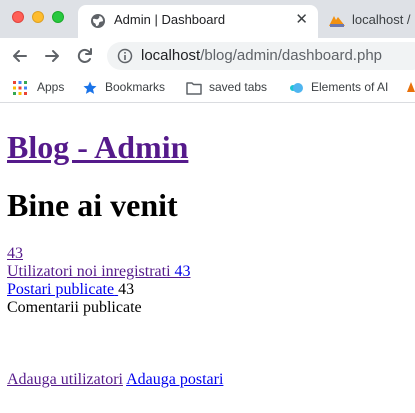 The height and width of the screenshot is (413, 415). Describe the element at coordinates (92, 205) in the screenshot. I see `welcome-heading: Bine ai venit` at that location.